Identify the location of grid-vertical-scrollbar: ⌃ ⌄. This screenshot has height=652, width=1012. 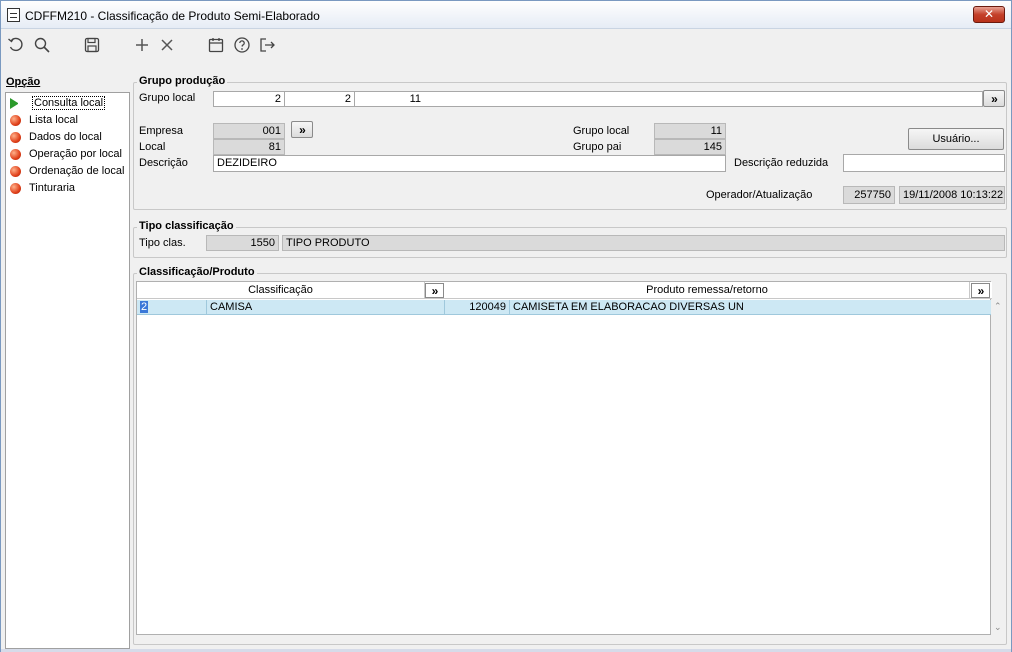
(998, 467).